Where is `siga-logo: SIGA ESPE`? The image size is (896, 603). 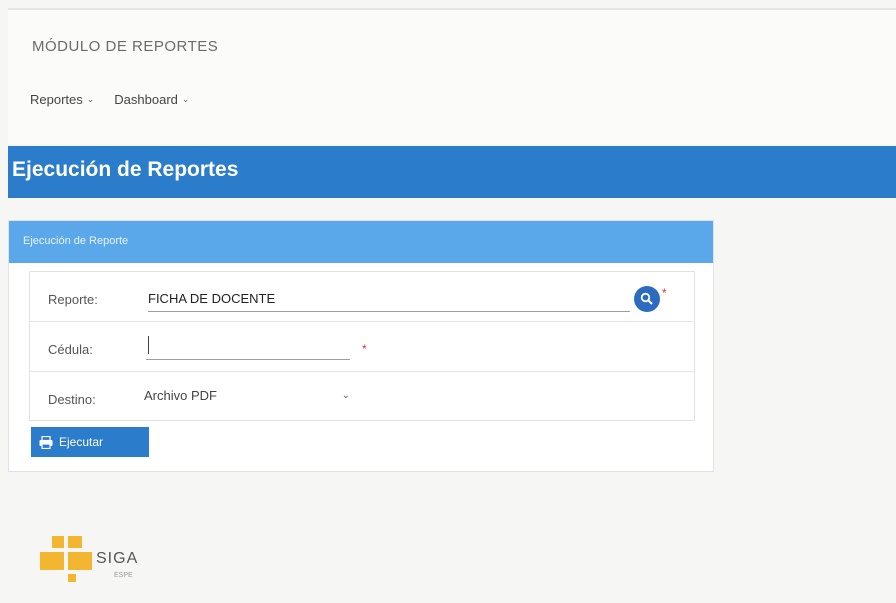
siga-logo: SIGA ESPE is located at coordinates (105, 561).